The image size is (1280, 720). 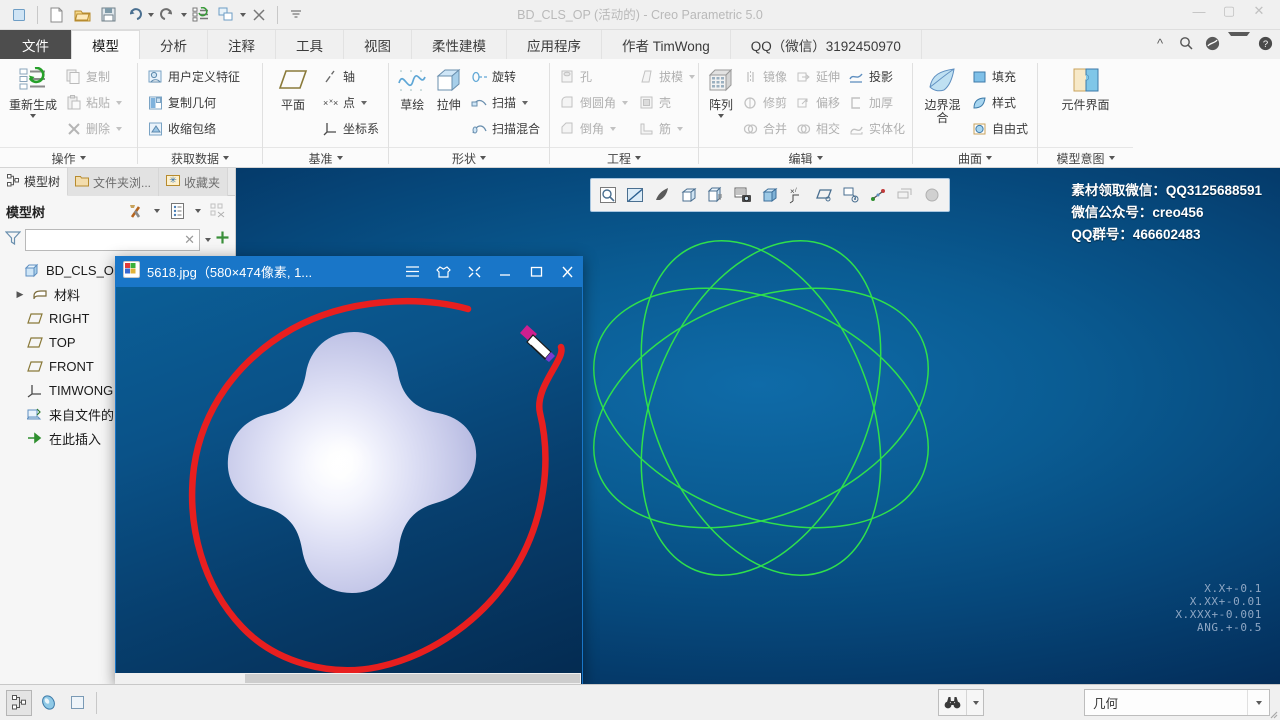 What do you see at coordinates (226, 15) in the screenshot?
I see `window-switch-icon` at bounding box center [226, 15].